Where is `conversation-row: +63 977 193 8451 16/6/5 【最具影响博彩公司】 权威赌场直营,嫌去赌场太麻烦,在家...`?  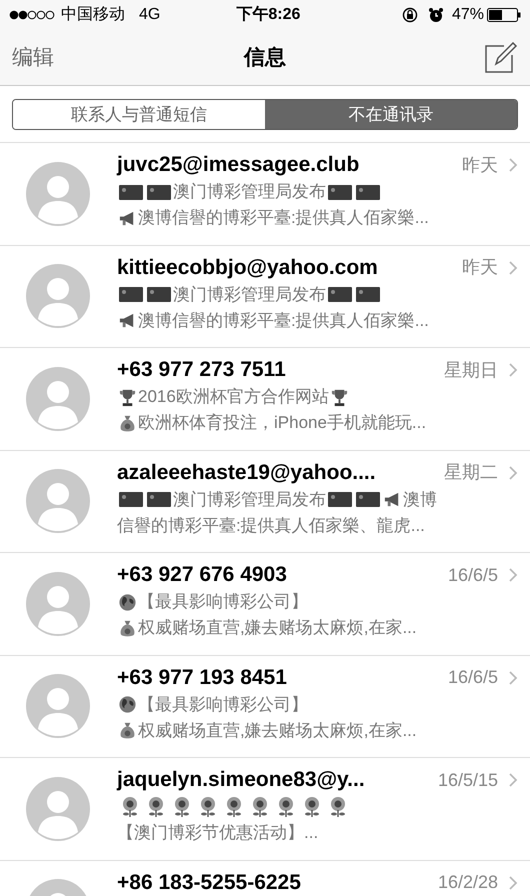 conversation-row: +63 977 193 8451 16/6/5 【最具影响博彩公司】 权威赌场直营,嫌去赌场太麻烦,在家... is located at coordinates (265, 707).